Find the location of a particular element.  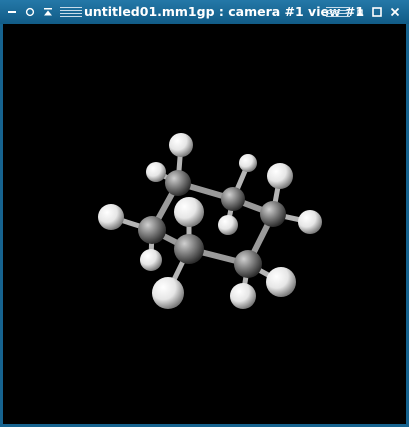

titlebar-grip-right is located at coordinates (338, 12).